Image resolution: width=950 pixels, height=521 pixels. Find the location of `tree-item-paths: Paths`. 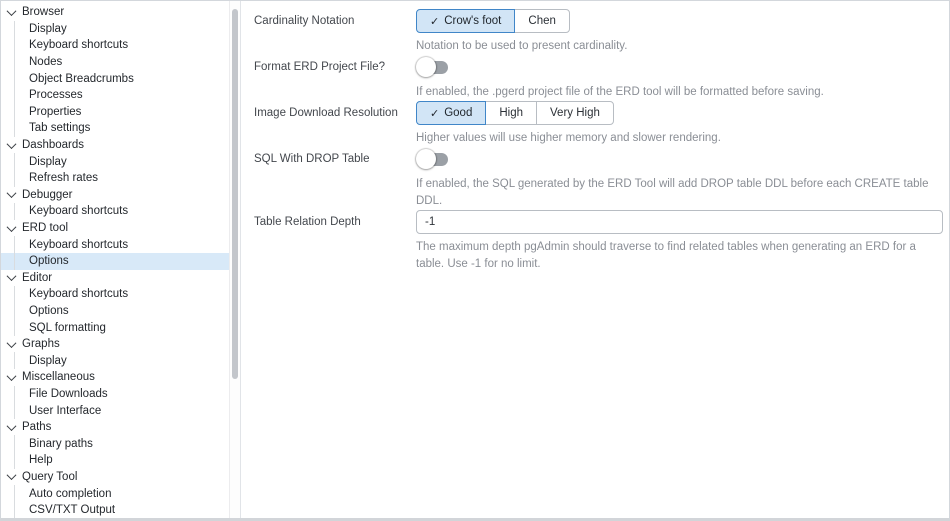

tree-item-paths: Paths is located at coordinates (115, 427).